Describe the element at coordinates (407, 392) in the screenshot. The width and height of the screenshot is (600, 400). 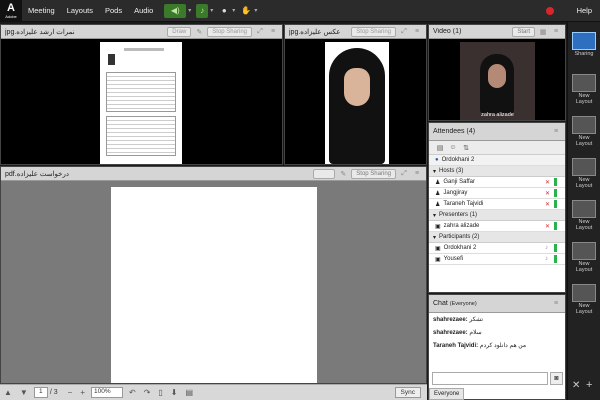
I see `sync-button: Sync` at that location.